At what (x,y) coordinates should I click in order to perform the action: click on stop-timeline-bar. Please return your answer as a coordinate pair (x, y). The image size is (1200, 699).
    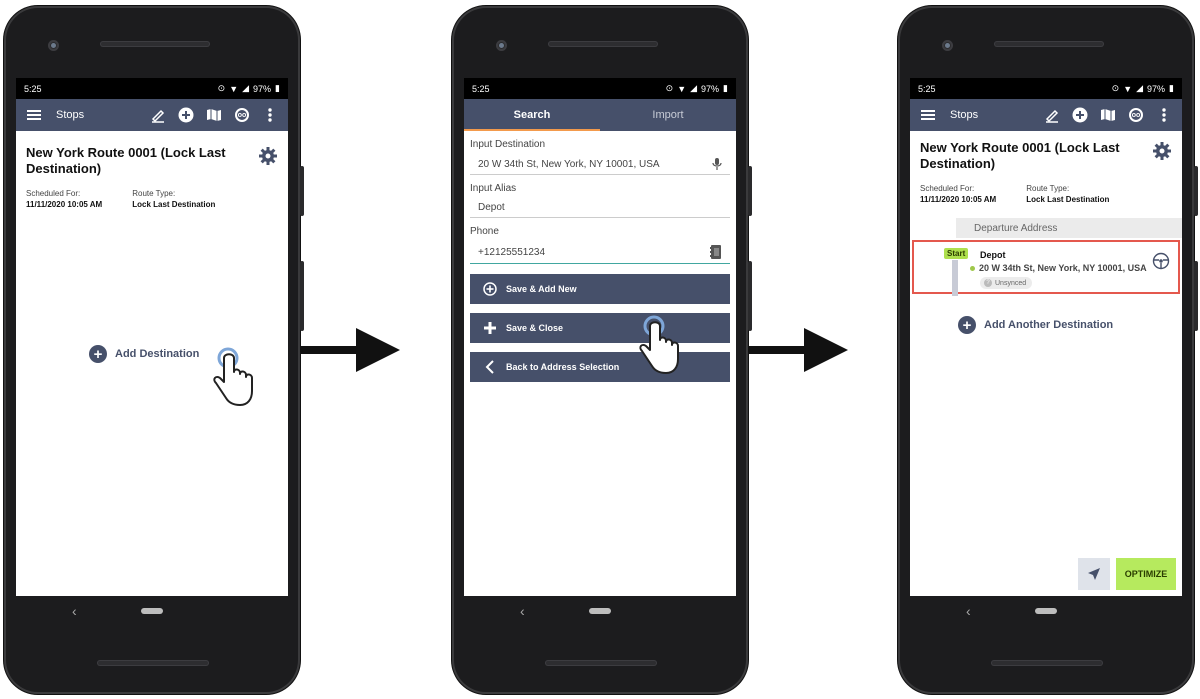
    Looking at the image, I should click on (955, 278).